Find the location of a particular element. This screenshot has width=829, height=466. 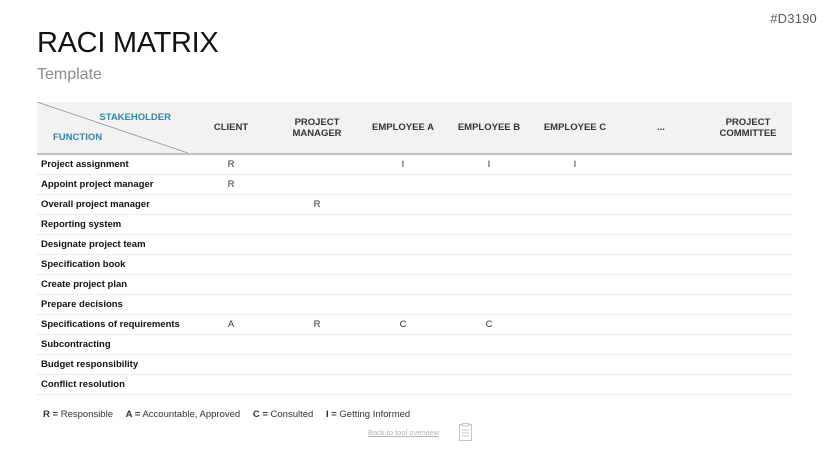

table-row: Designate project team is located at coordinates (414, 244).